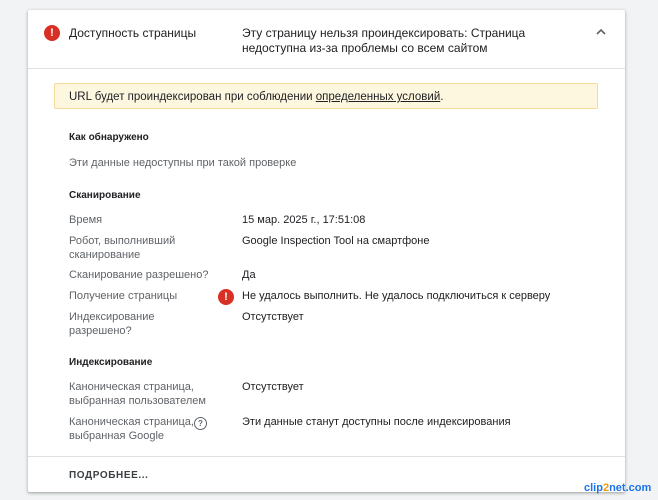 This screenshot has height=500, width=658. What do you see at coordinates (192, 97) in the screenshot?
I see `notice-text: URL будет проиндексирован при соблюдении` at bounding box center [192, 97].